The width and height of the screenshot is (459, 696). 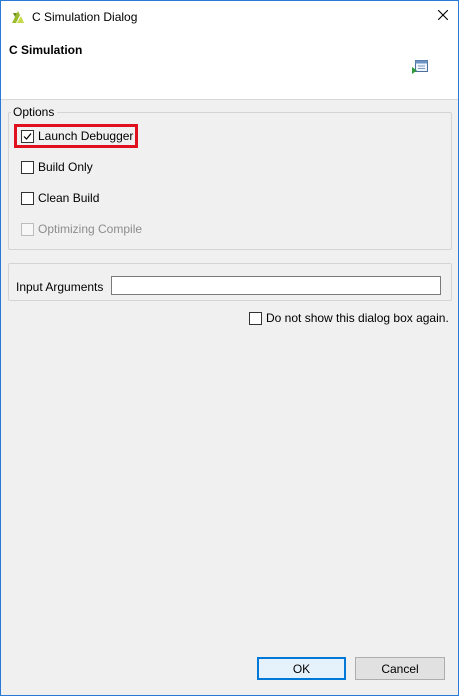 I want to click on dont-show-again-label: Do not show this dialog box again., so click(x=357, y=318).